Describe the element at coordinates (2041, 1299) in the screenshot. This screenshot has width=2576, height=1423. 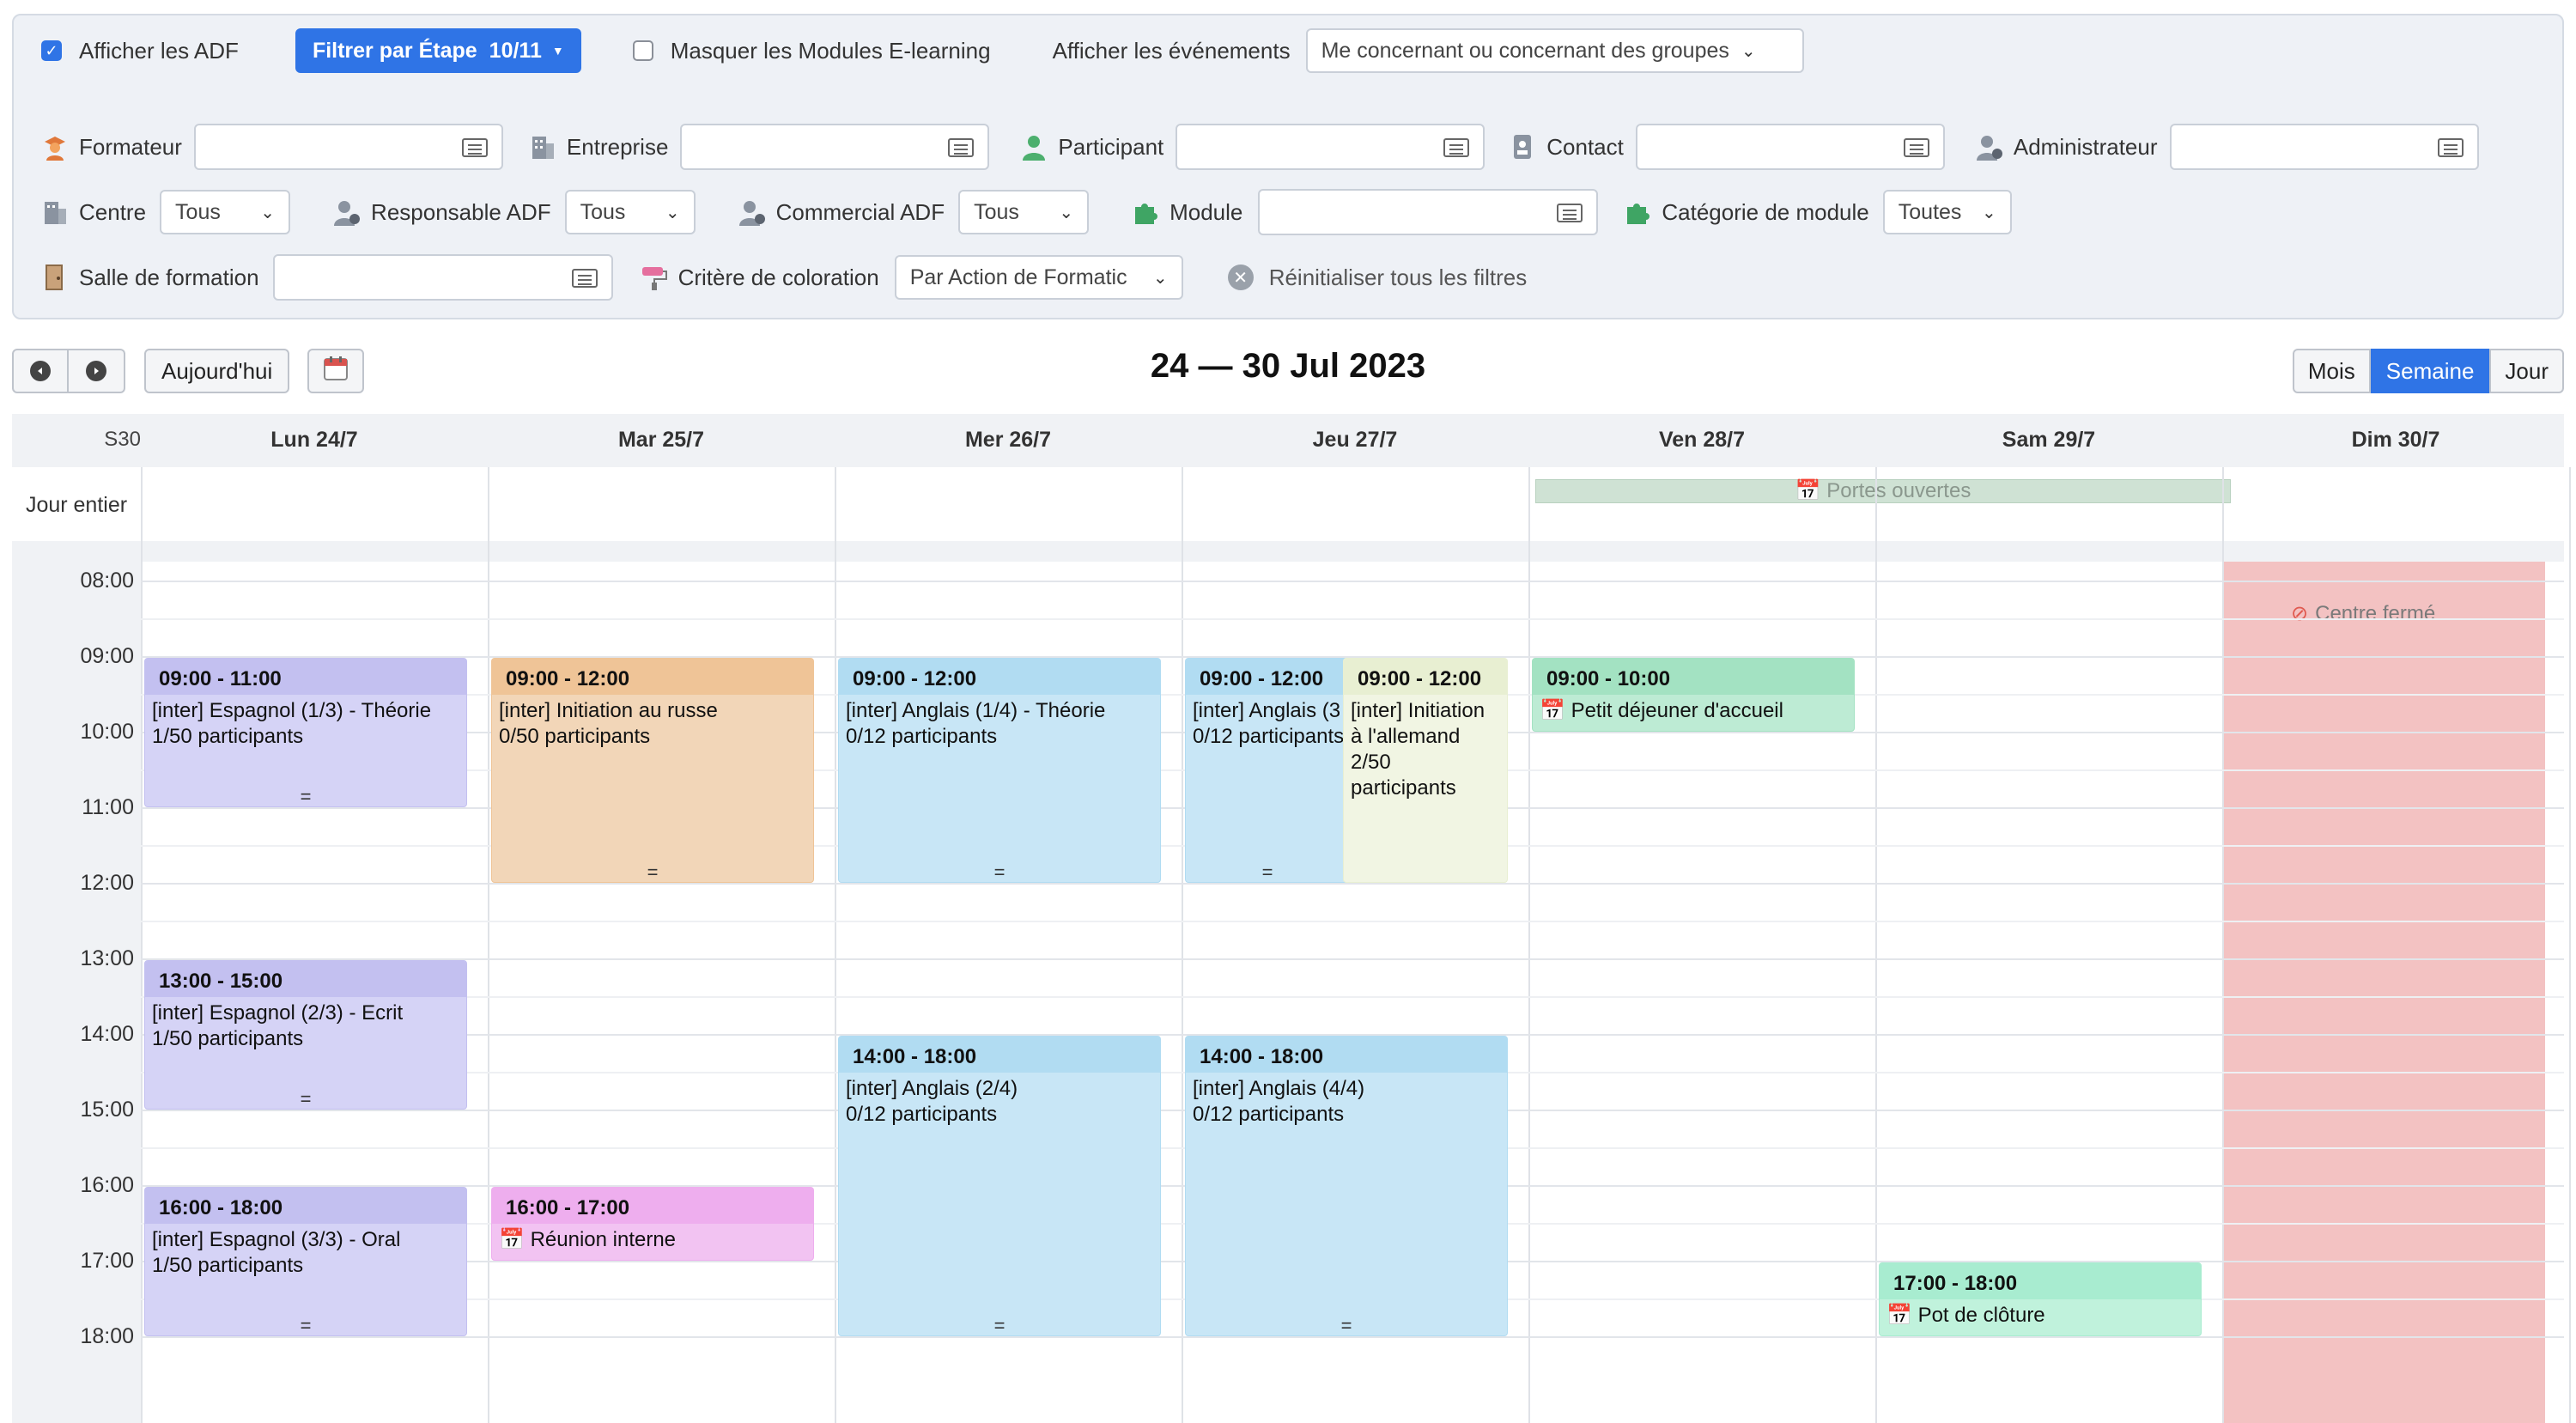
I see `calendar-event: 17:00 - 18:00 📅 Pot de clôture` at that location.